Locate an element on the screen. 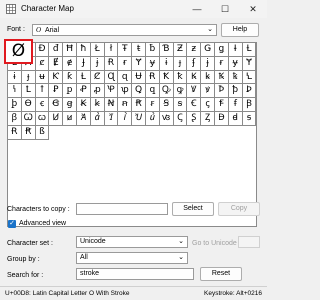  minimize-button: — is located at coordinates (197, 9).